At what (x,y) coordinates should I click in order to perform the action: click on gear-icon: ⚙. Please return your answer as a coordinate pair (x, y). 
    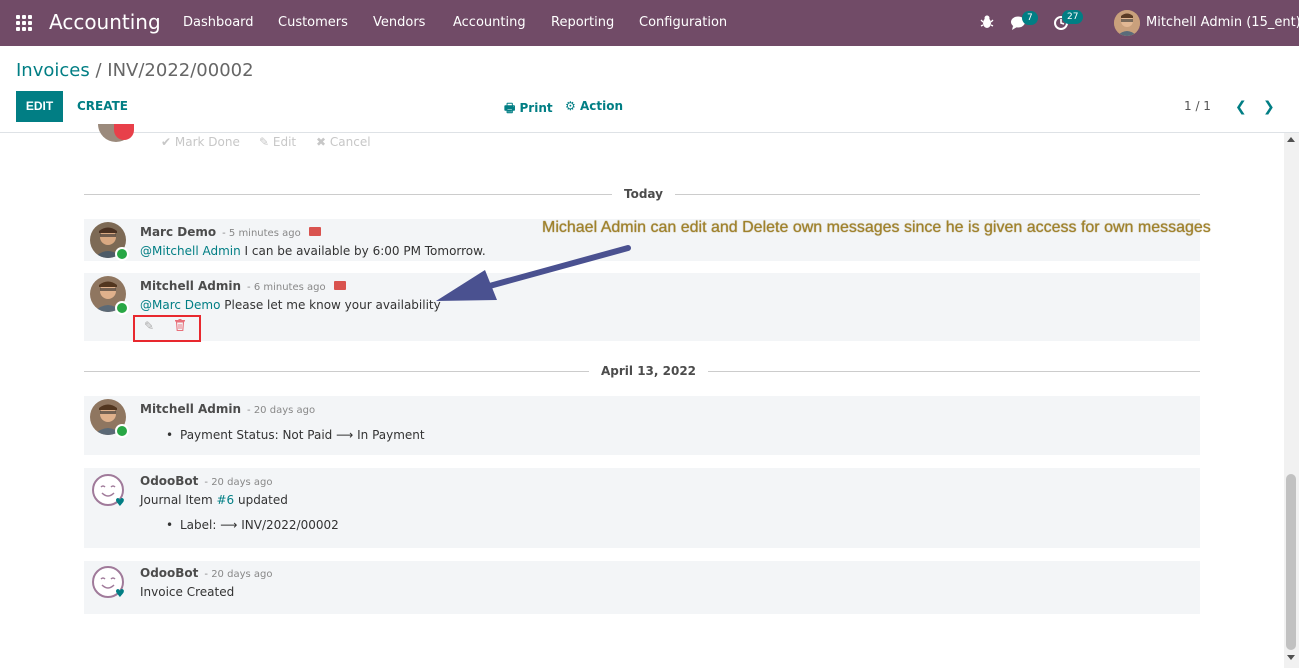
    Looking at the image, I should click on (570, 106).